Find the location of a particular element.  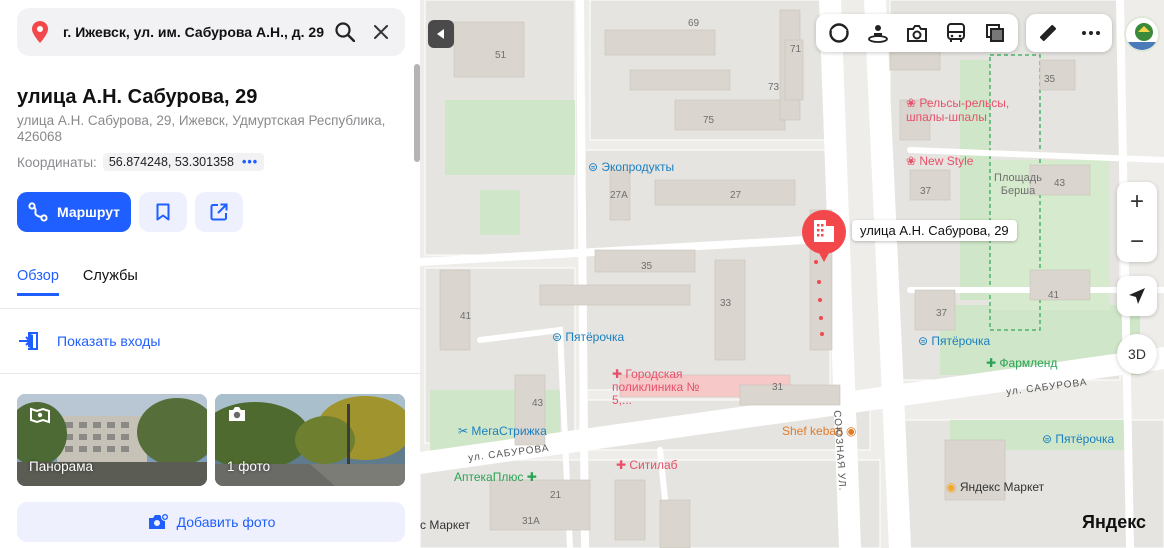

show-entrances-button: Показать входы is located at coordinates (88, 341).